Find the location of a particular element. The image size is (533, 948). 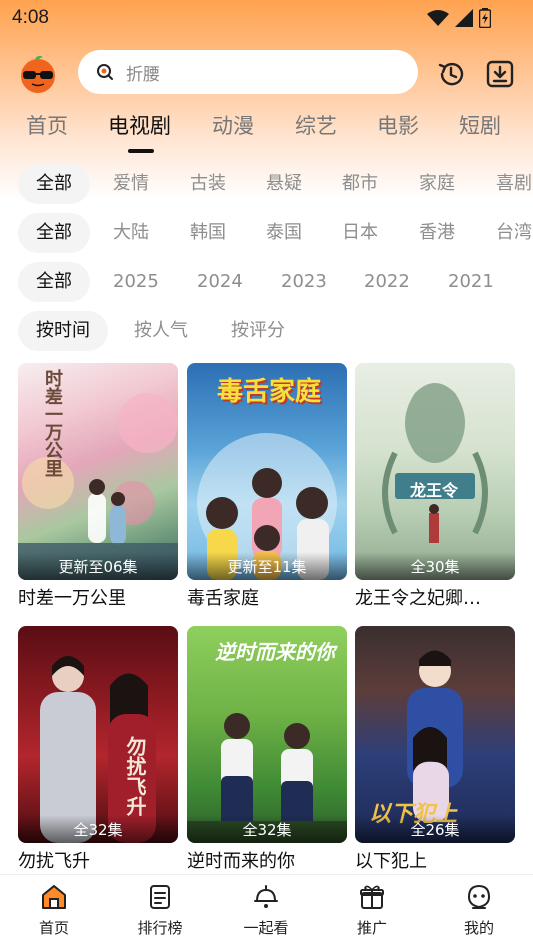

show-poster: 龙王令 全30集 is located at coordinates (435, 471).